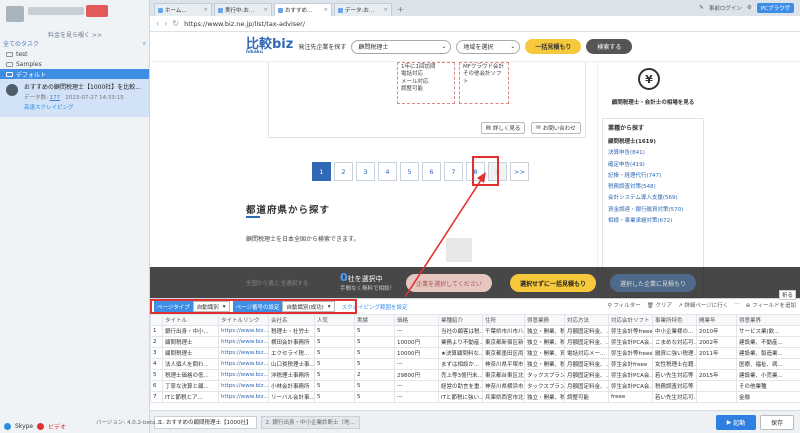 Image resolution: width=800 pixels, height=433 pixels. Describe the element at coordinates (205, 10) in the screenshot. I see `close-icon: ×` at that location.